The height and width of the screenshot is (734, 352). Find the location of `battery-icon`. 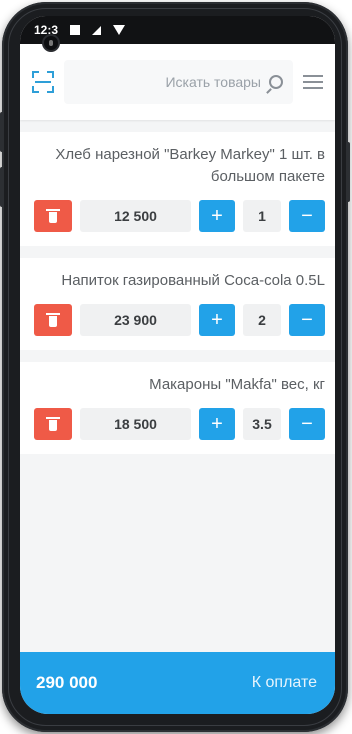

battery-icon is located at coordinates (75, 30).